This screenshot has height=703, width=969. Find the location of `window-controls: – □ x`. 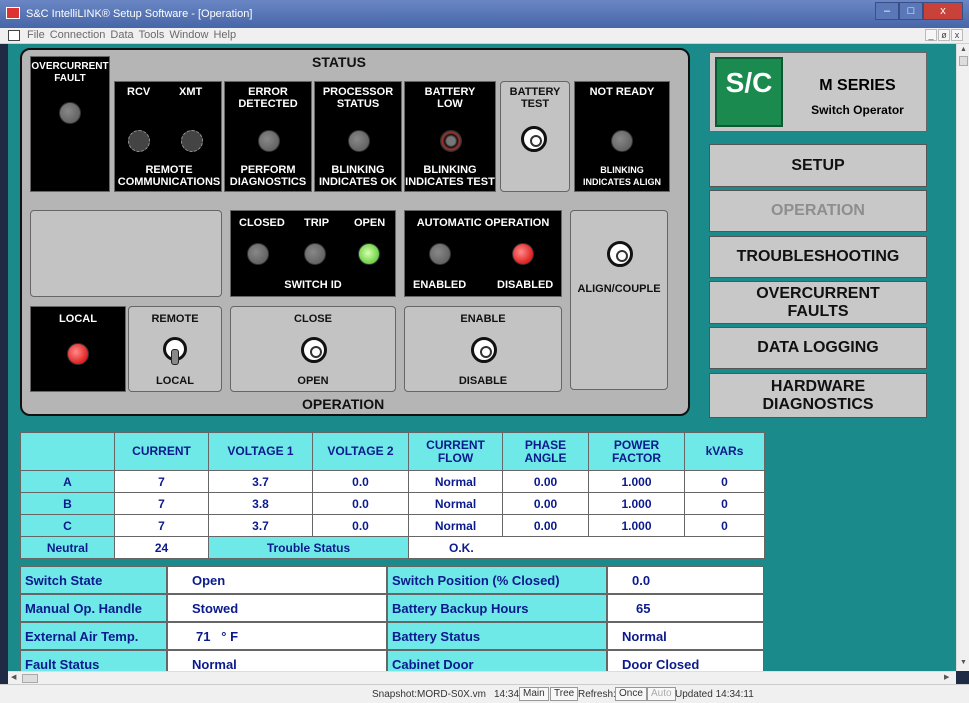

window-controls: – □ x is located at coordinates (919, 11).